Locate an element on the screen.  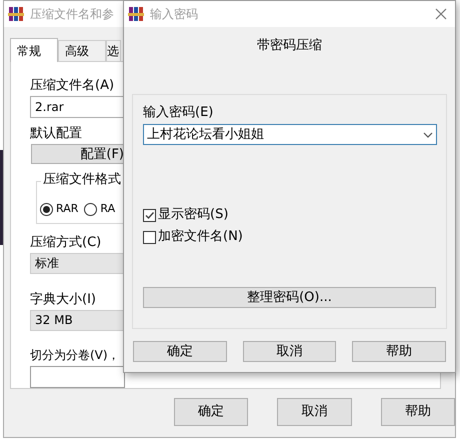
field-label: 压缩文件名(A) is located at coordinates (72, 86).